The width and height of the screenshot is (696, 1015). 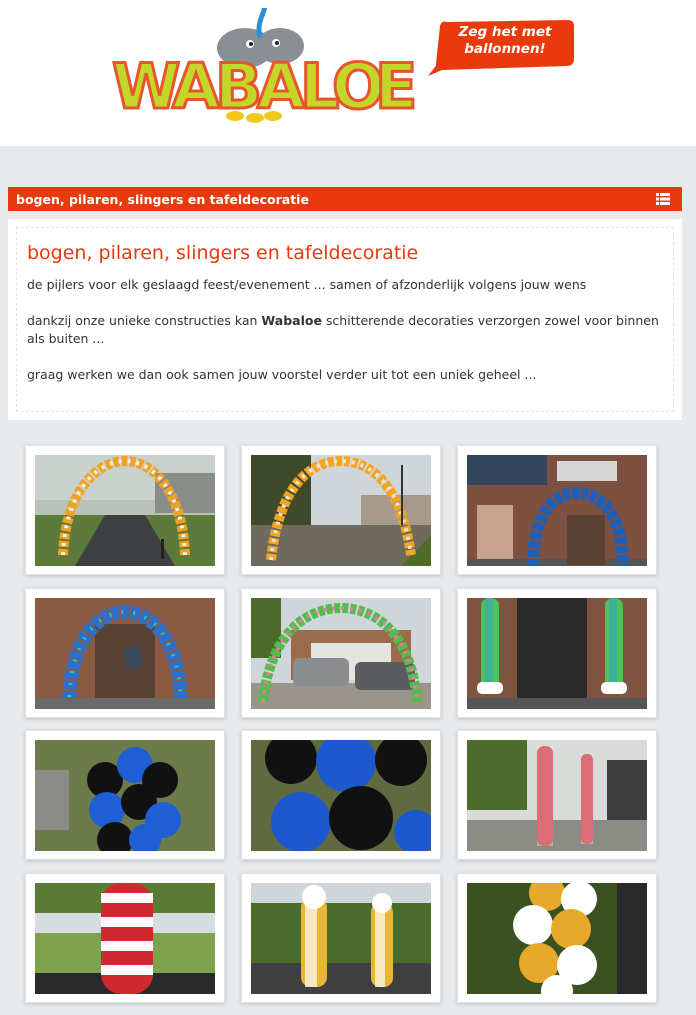 What do you see at coordinates (663, 199) in the screenshot?
I see `list-icon` at bounding box center [663, 199].